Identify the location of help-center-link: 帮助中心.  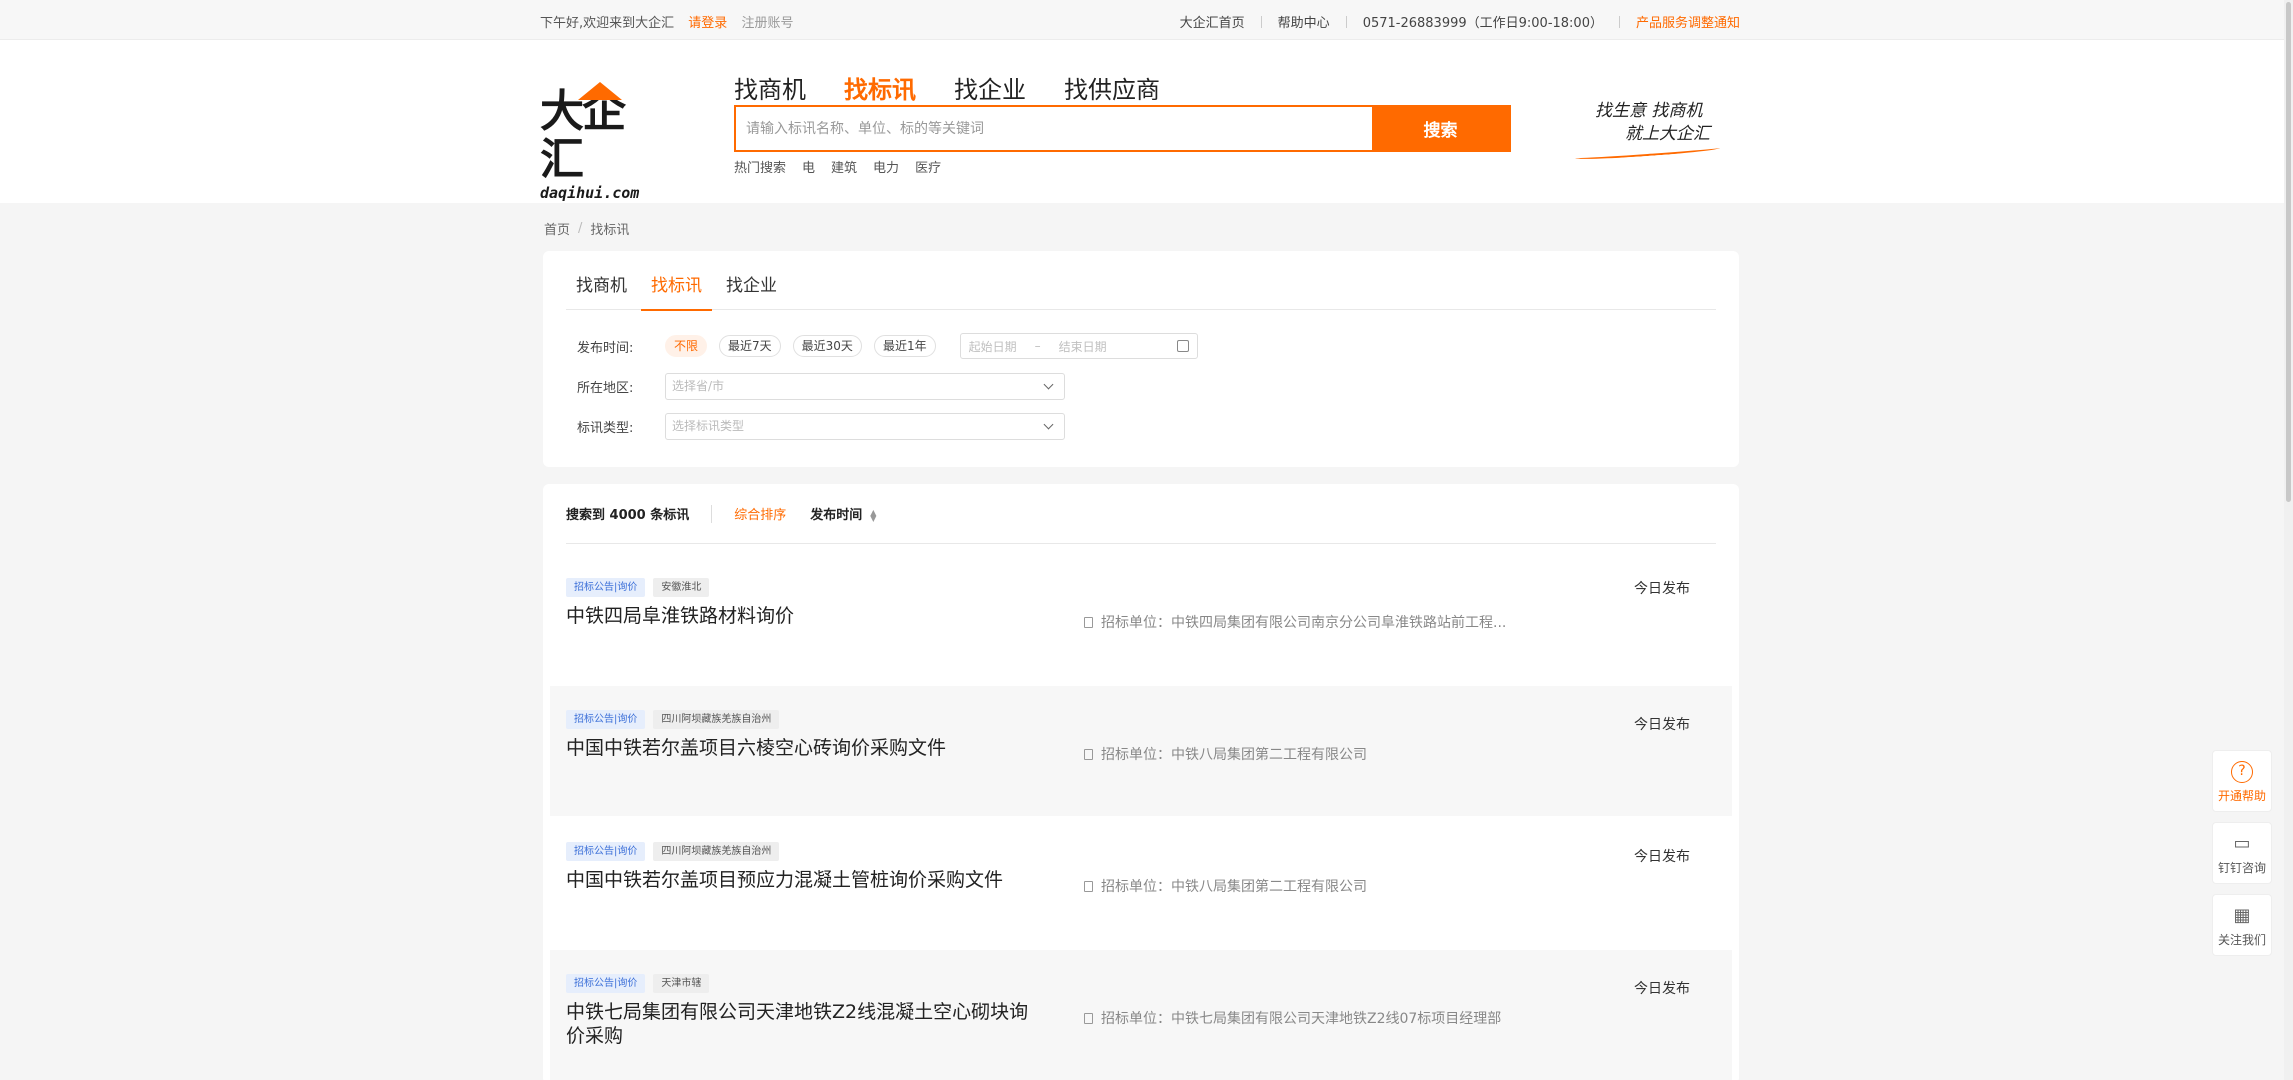
(1304, 21).